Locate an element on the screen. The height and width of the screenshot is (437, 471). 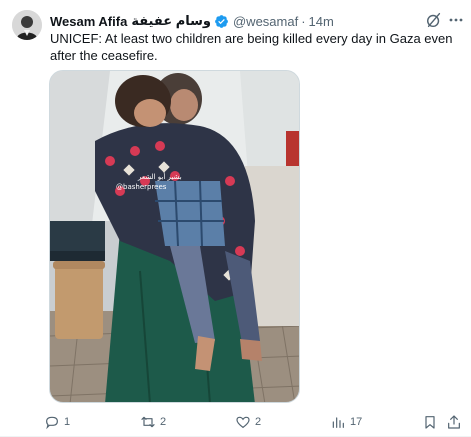
share-button is located at coordinates (456, 422).